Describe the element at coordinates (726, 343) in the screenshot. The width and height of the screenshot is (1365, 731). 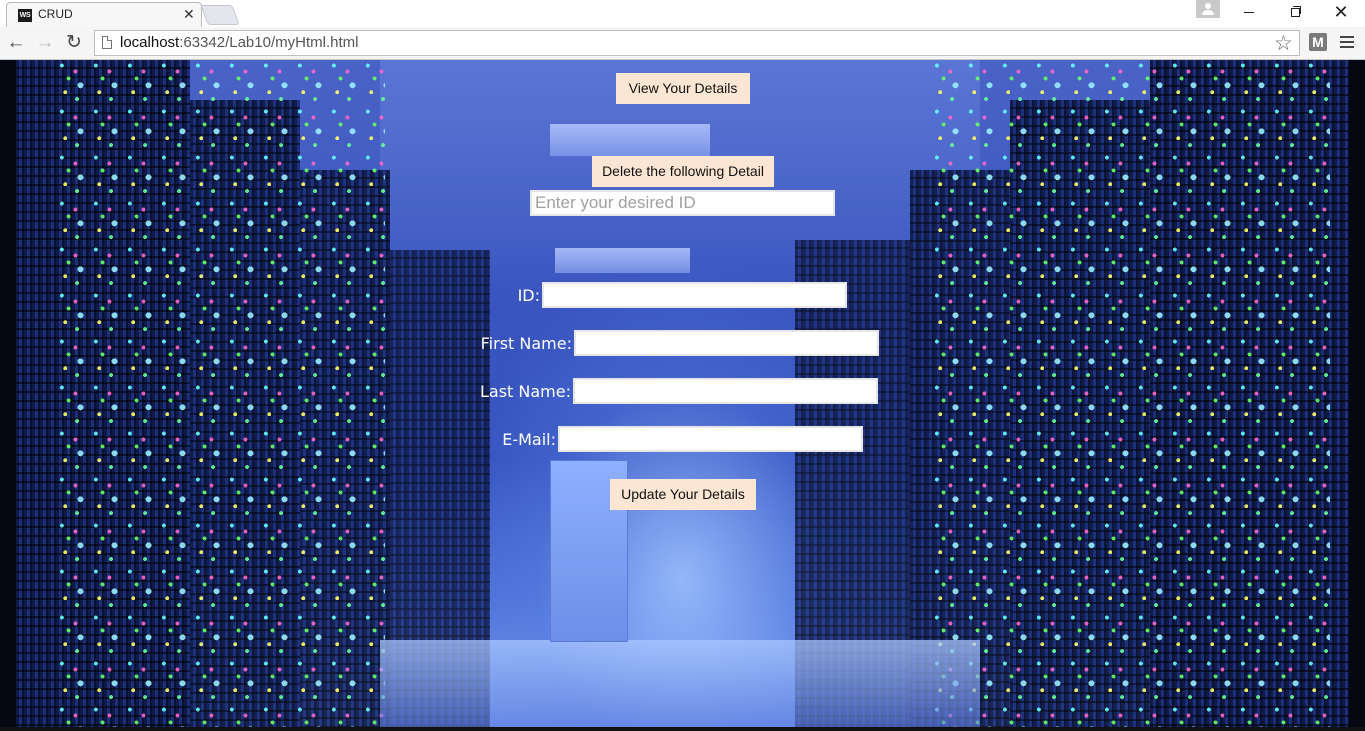
I see `first-name-input` at that location.